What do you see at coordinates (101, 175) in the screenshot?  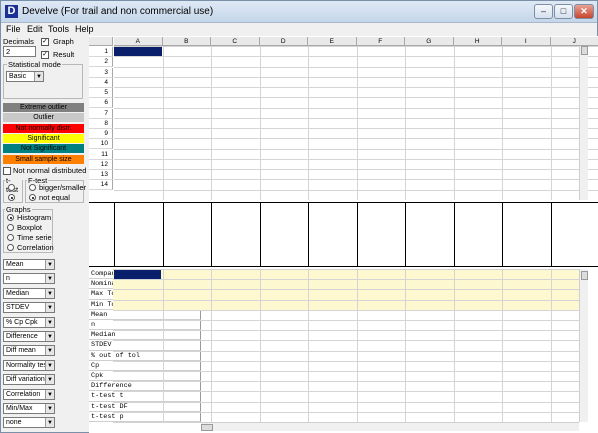 I see `row-header: 13` at bounding box center [101, 175].